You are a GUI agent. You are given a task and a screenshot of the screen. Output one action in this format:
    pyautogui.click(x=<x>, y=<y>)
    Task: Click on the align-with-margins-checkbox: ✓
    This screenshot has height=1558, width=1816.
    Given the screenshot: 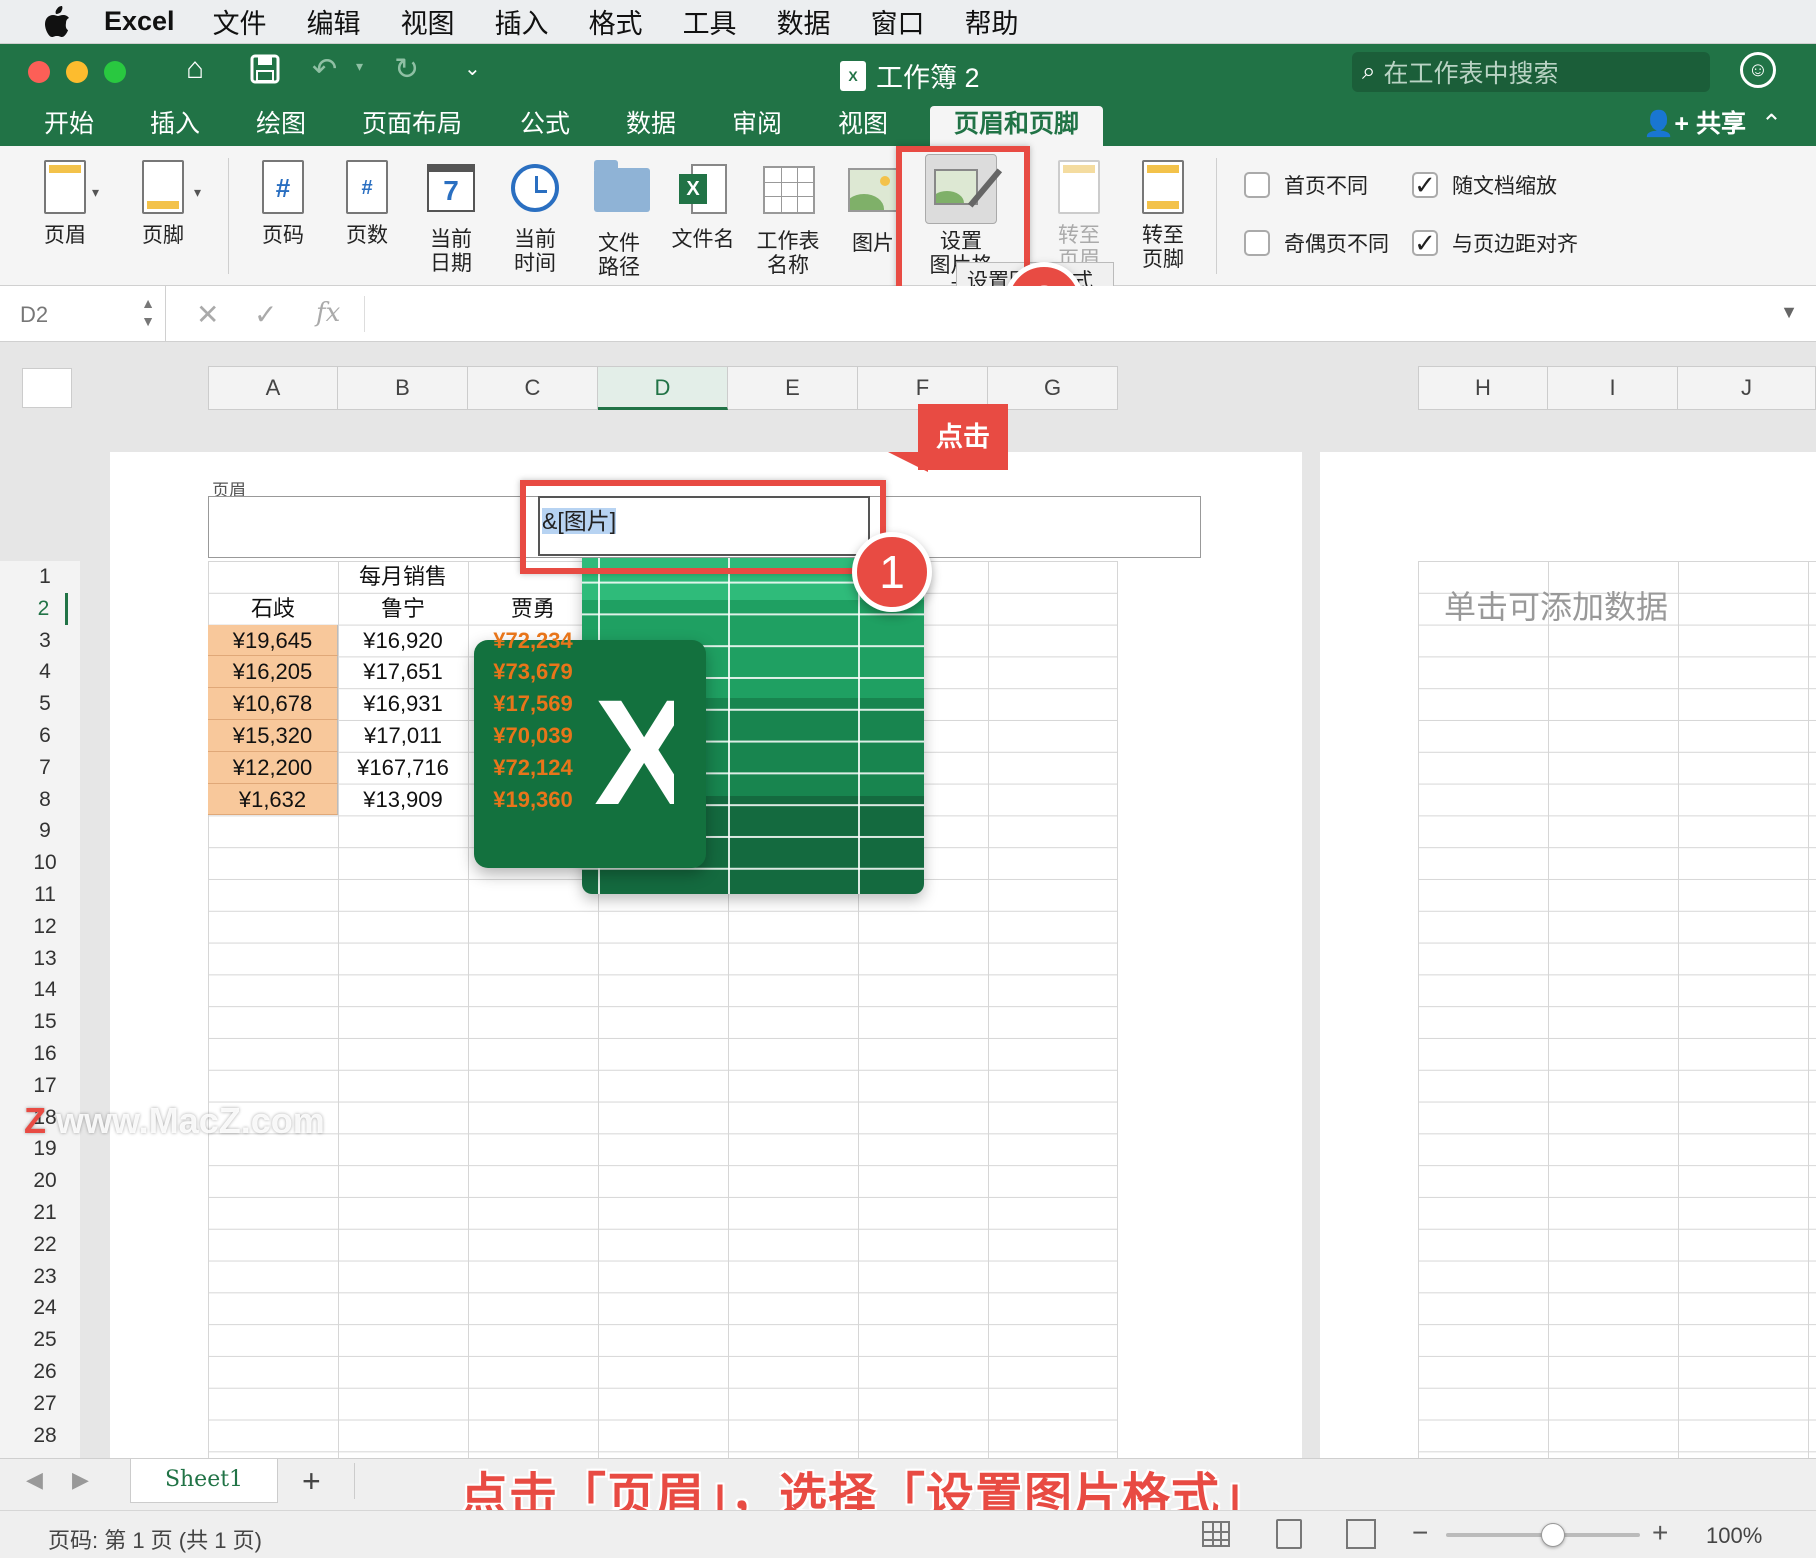 What is the action you would take?
    pyautogui.click(x=1425, y=243)
    